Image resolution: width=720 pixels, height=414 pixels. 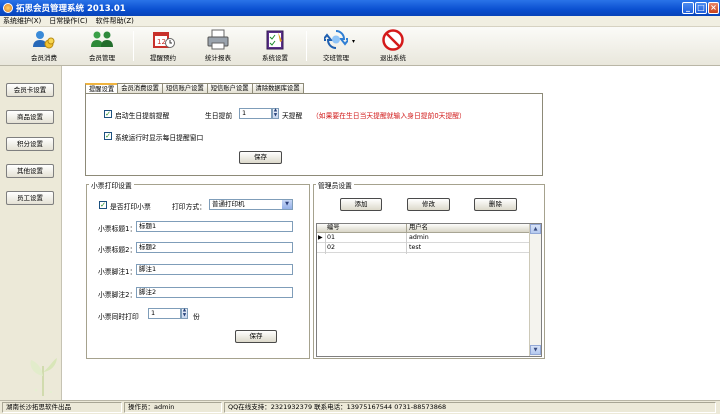 I want to click on toolbar-member-manage-button: 会员管理, so click(x=102, y=47).